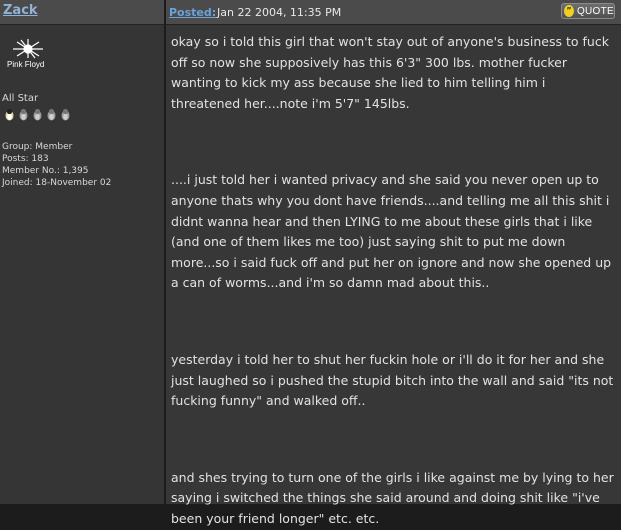  Describe the element at coordinates (25, 159) in the screenshot. I see `member-posts: Posts: 183` at that location.